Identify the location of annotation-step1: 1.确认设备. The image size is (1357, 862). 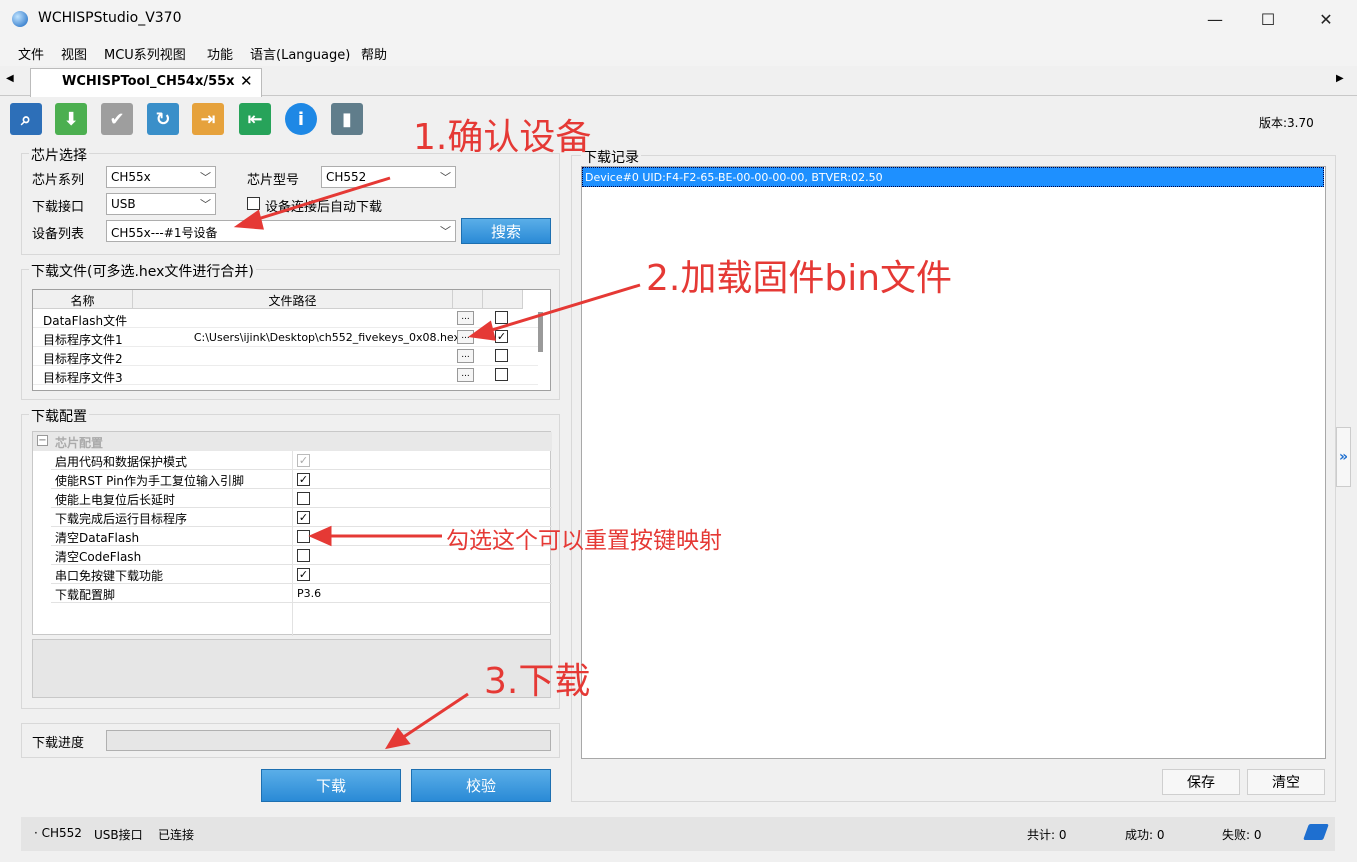
(502, 137).